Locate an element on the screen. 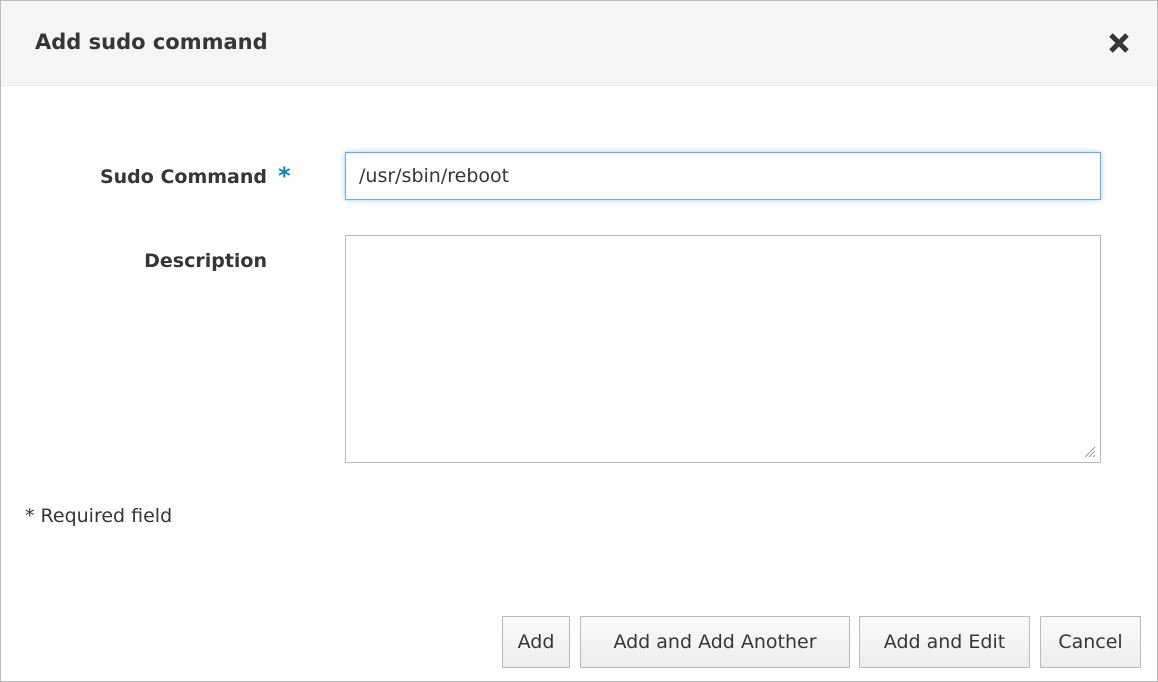  dialog-header: Add sudo command is located at coordinates (579, 43).